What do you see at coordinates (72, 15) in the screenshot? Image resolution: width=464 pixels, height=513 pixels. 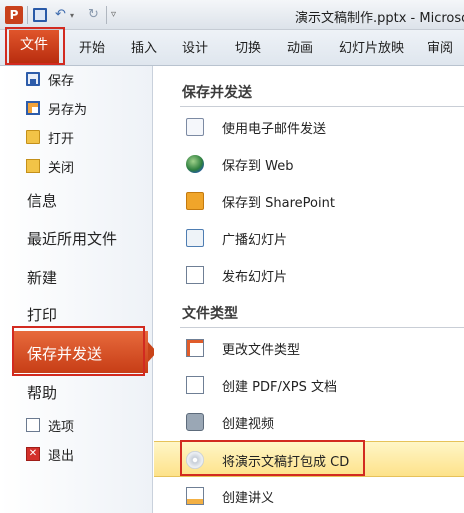 I see `undo-dropdown-icon: ▾` at bounding box center [72, 15].